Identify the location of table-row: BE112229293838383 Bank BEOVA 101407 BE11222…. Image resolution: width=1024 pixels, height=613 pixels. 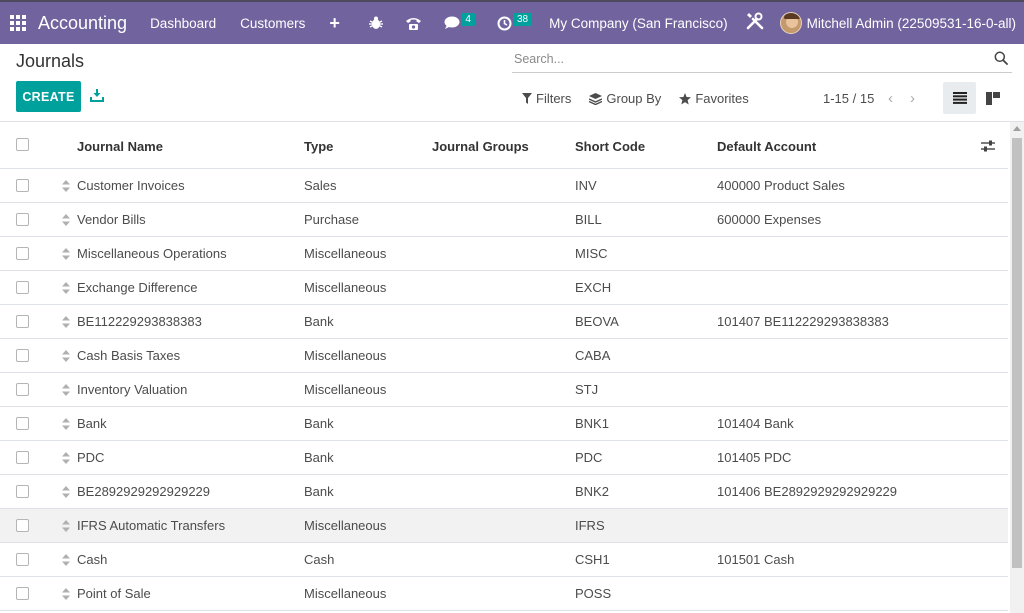
(504, 322).